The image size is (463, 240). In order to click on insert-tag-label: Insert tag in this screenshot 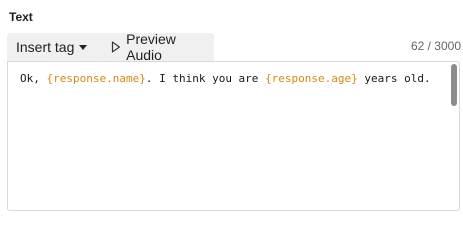, I will do `click(45, 47)`.